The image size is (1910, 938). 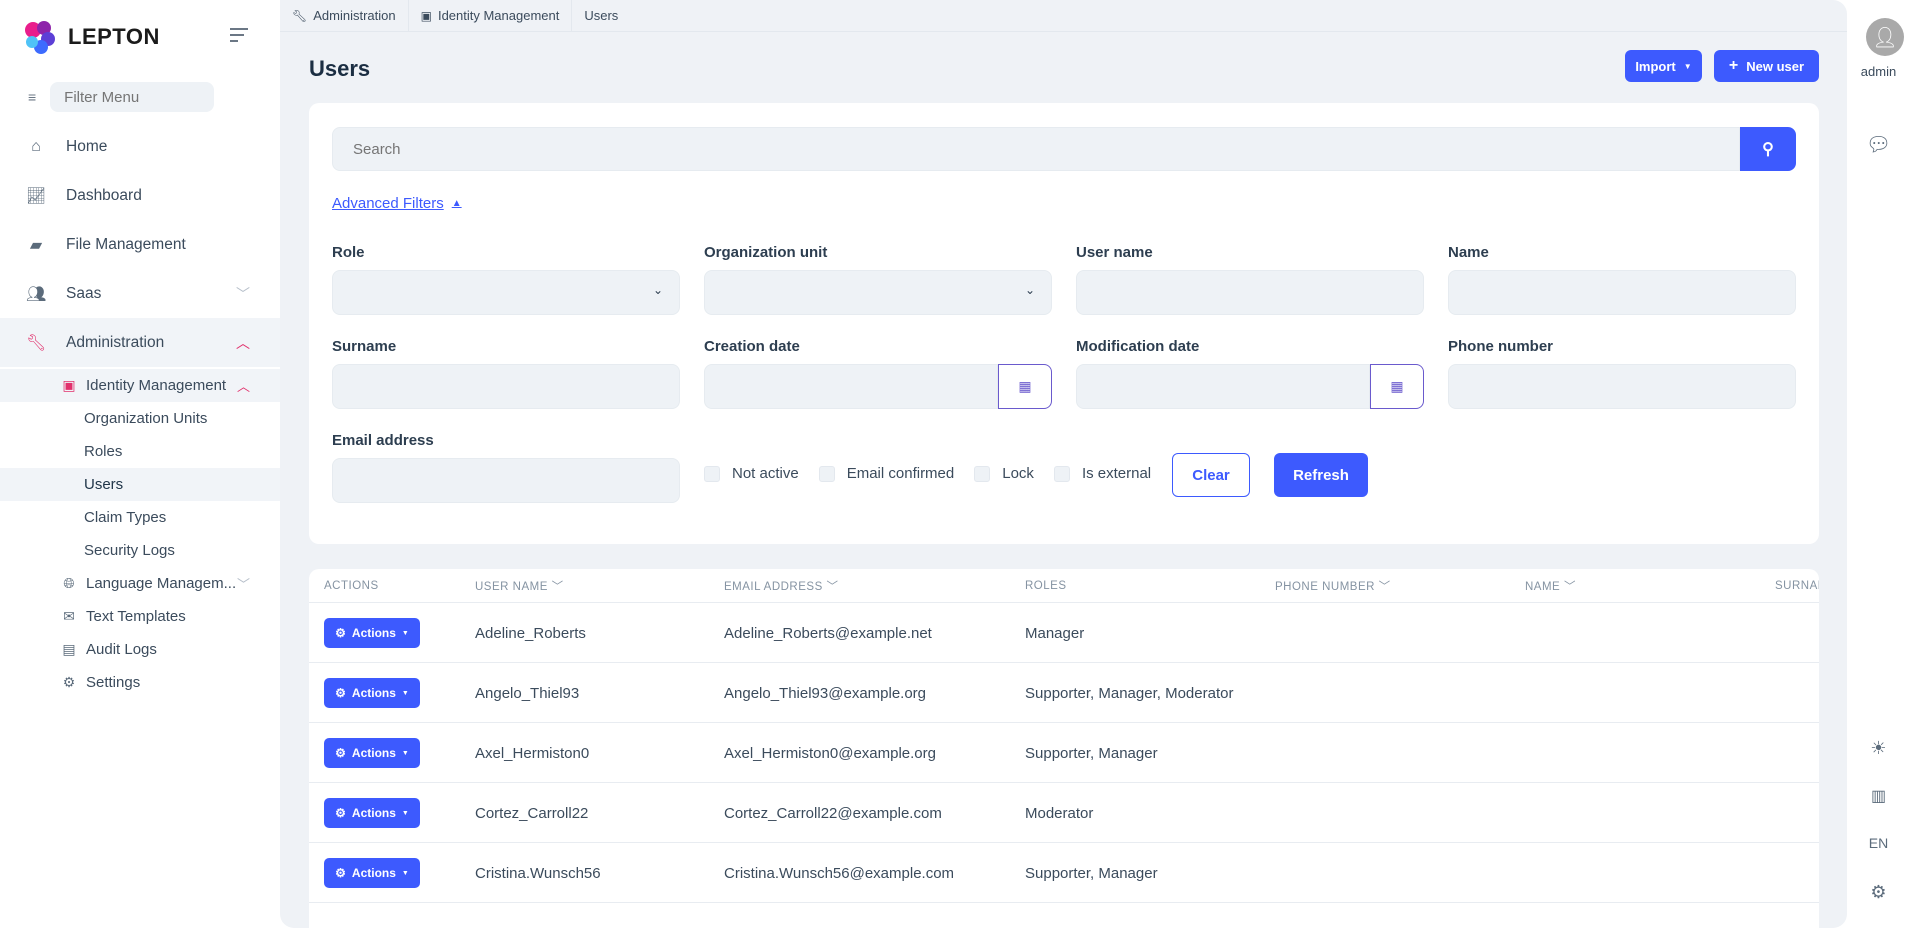 What do you see at coordinates (140, 451) in the screenshot?
I see `sidebar-item-roles: Roles` at bounding box center [140, 451].